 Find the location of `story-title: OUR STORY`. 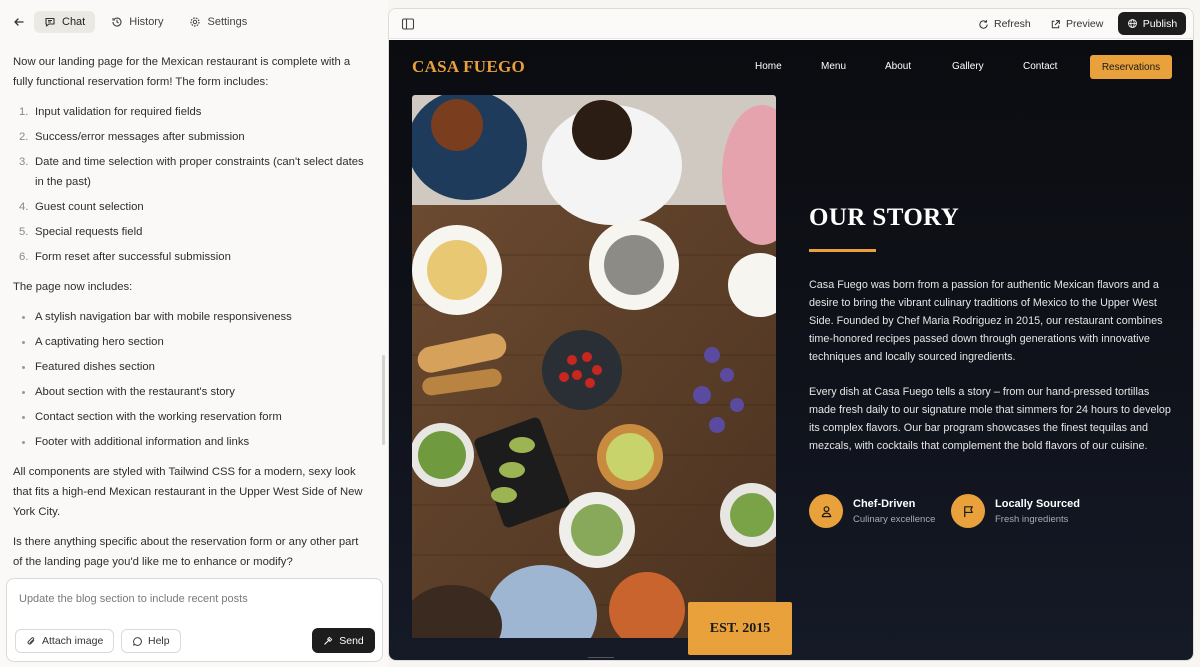

story-title: OUR STORY is located at coordinates (884, 217).